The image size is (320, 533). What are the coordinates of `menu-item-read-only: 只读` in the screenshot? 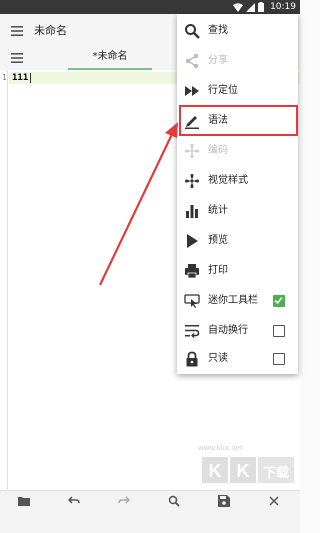 It's located at (237, 359).